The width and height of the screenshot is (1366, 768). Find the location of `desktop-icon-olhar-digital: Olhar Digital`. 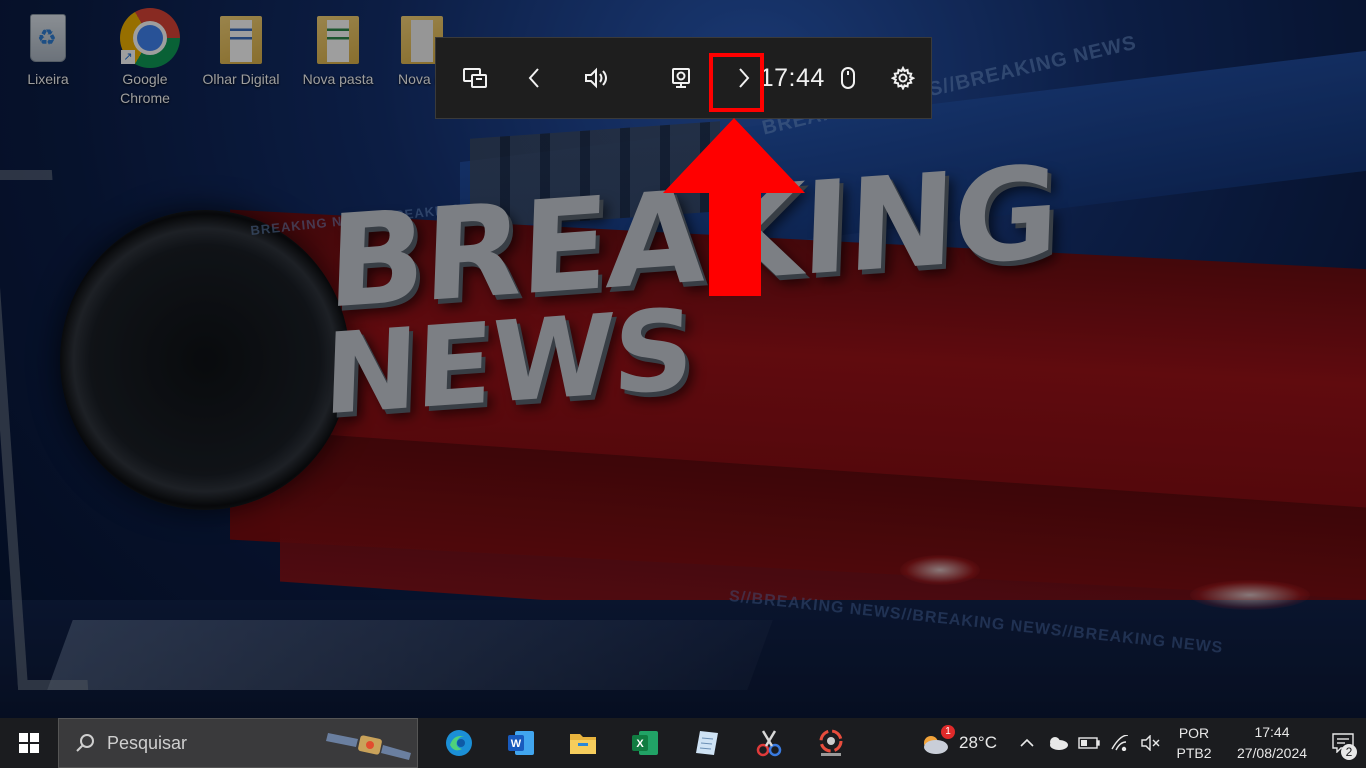

desktop-icon-olhar-digital: Olhar Digital is located at coordinates (241, 48).